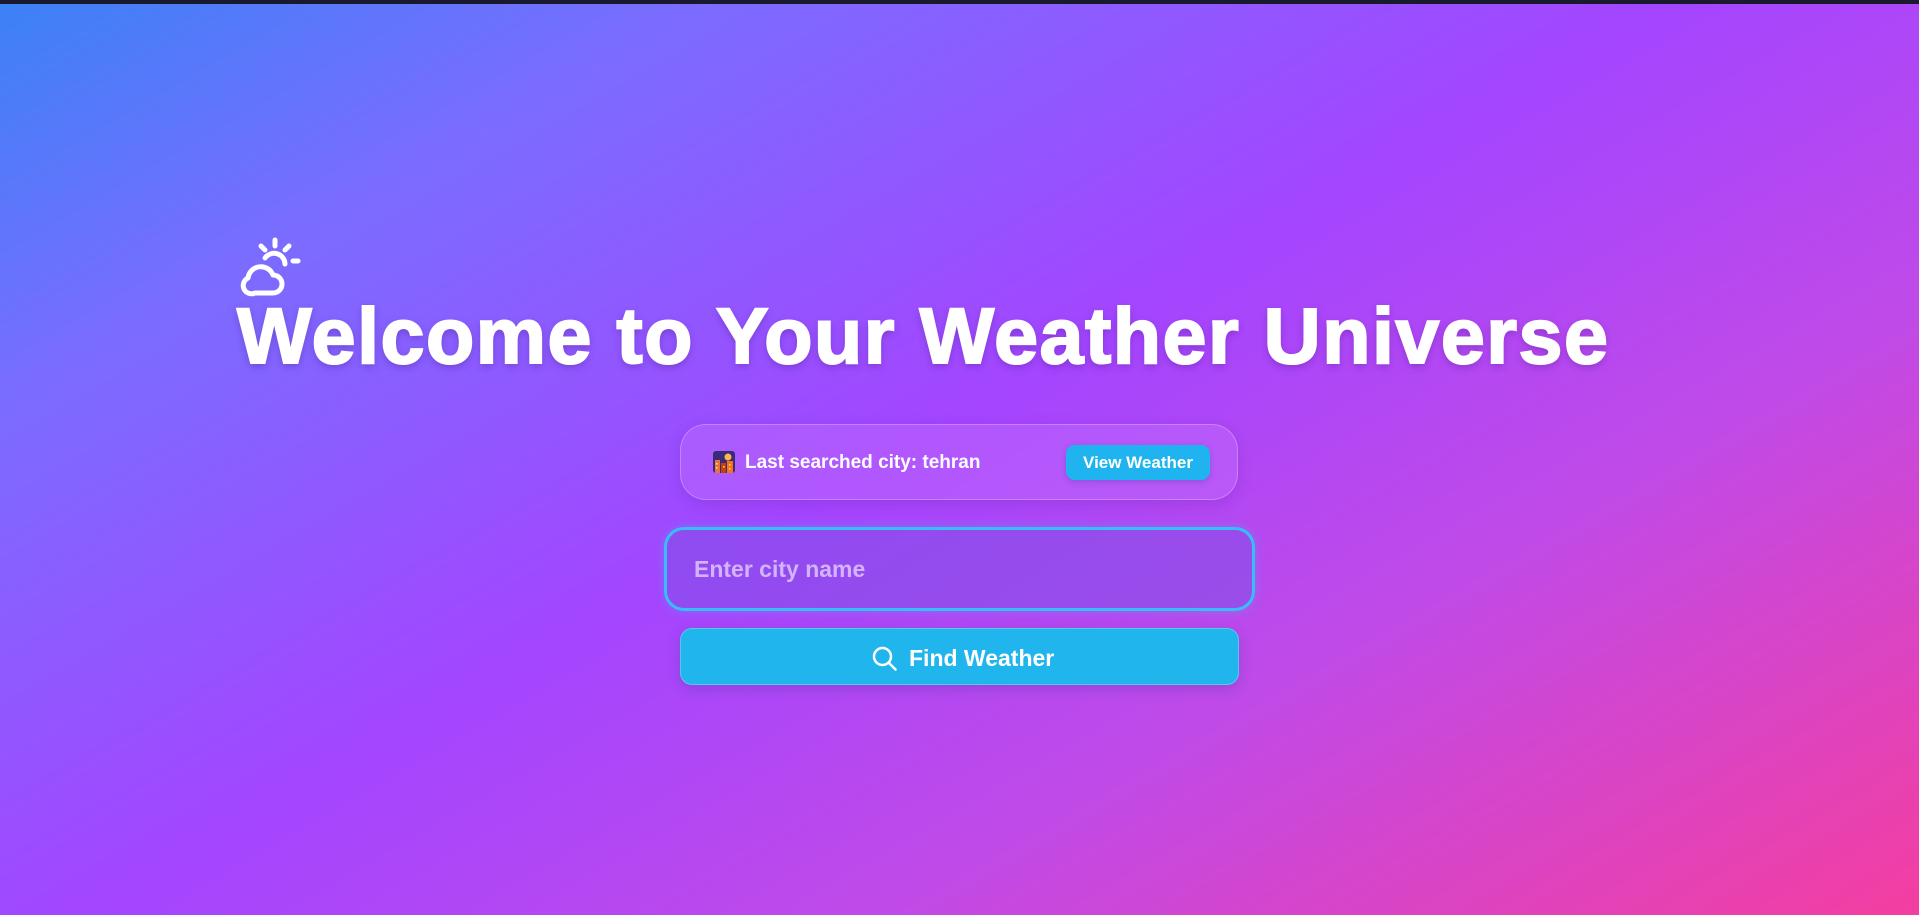  I want to click on last-searched-city-text: Last searched city: tehran, so click(863, 462).